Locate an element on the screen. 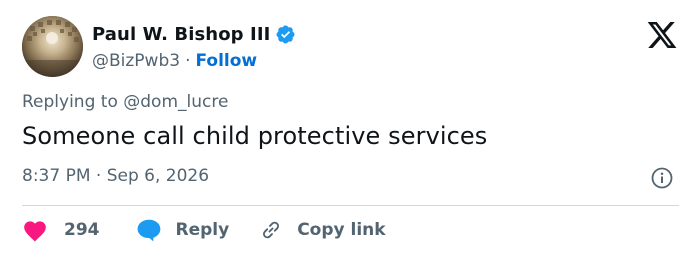 This screenshot has height=256, width=700. avatar is located at coordinates (52, 46).